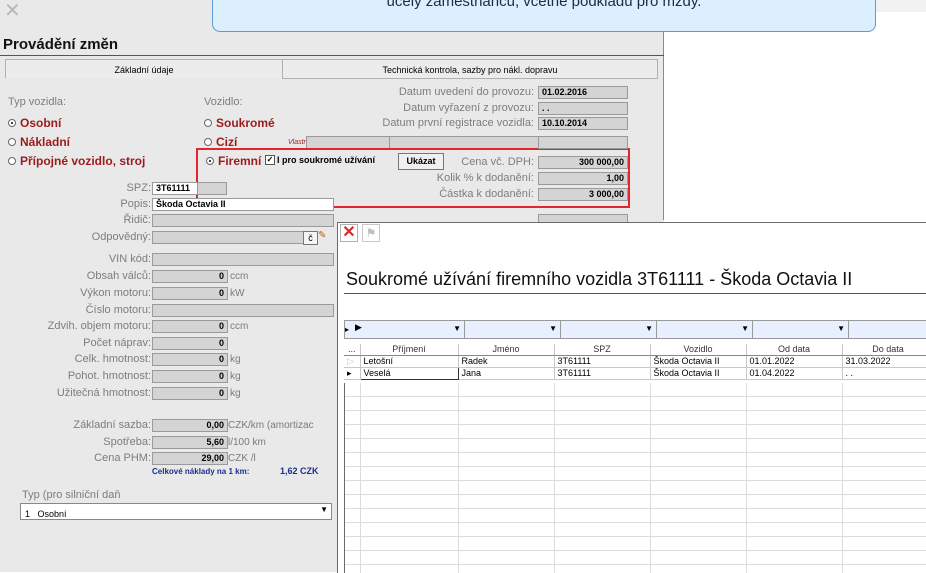 This screenshot has width=926, height=573. What do you see at coordinates (239, 326) in the screenshot?
I see `zdvih-unit: ccm` at bounding box center [239, 326].